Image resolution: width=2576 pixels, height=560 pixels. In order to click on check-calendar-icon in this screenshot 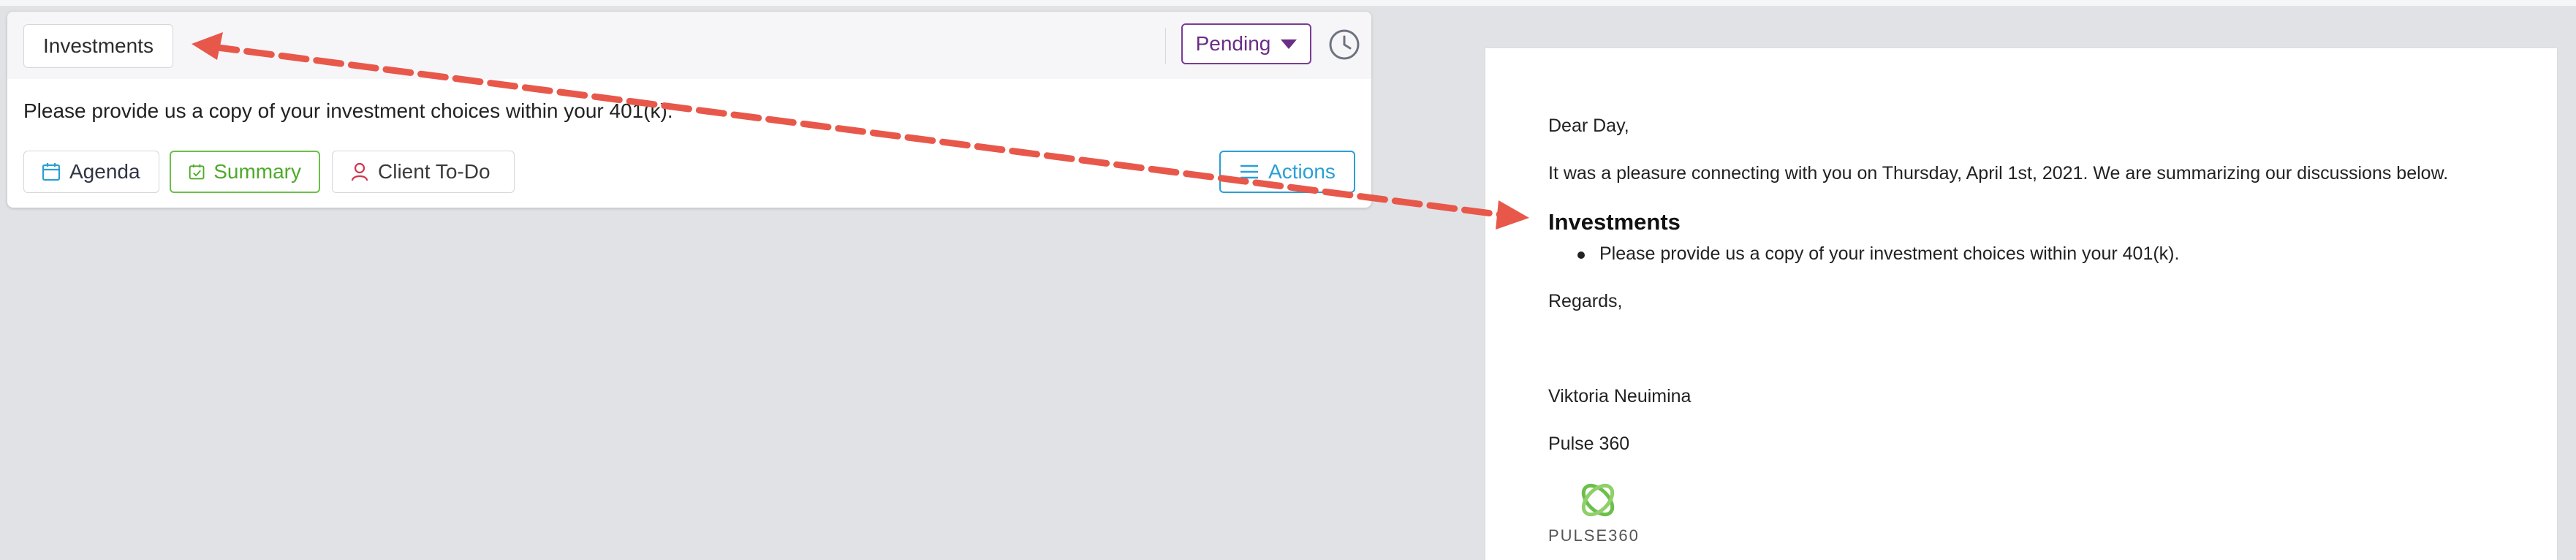, I will do `click(197, 172)`.